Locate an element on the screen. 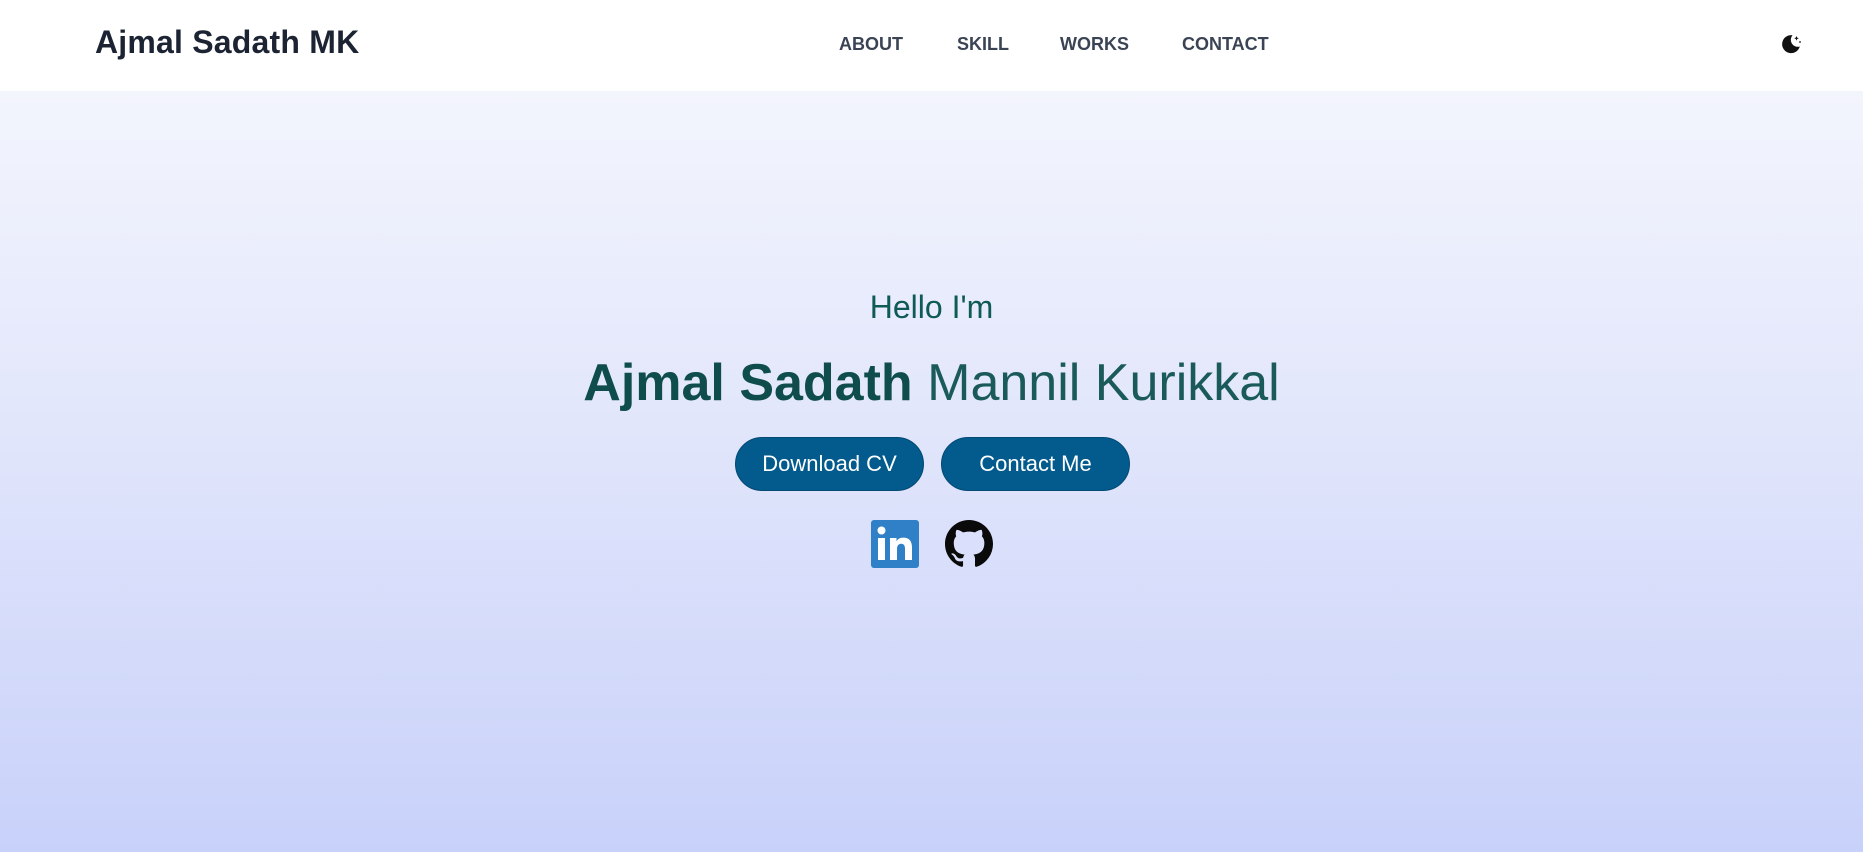 The image size is (1863, 852). download-cv-button: Download CV is located at coordinates (829, 464).